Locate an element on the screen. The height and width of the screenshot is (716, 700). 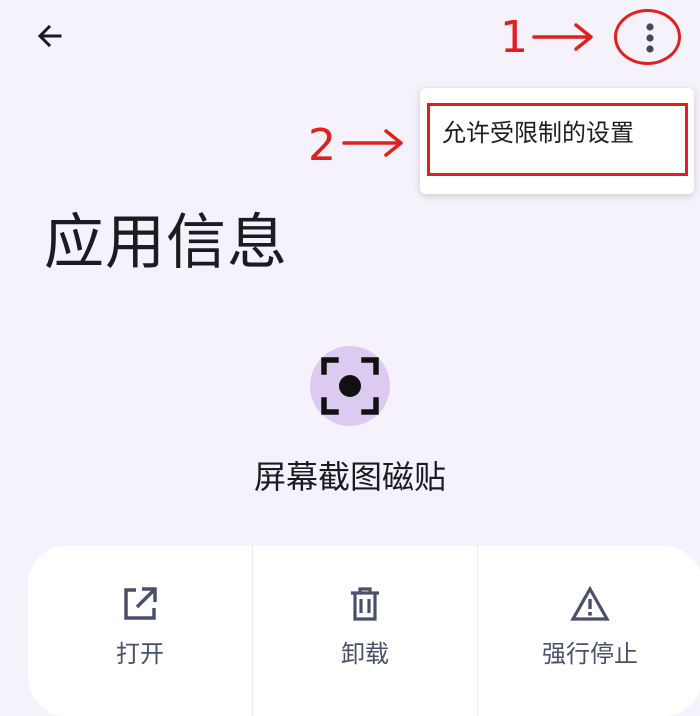
open-external-icon is located at coordinates (140, 603).